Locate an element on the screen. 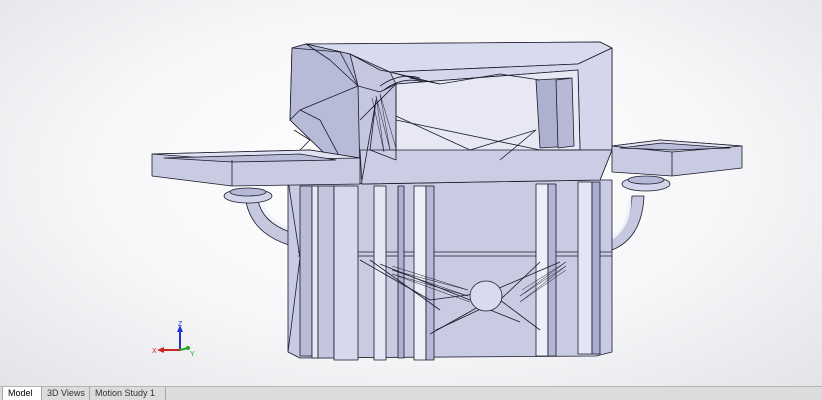  y-axis-label: Y is located at coordinates (192, 354).